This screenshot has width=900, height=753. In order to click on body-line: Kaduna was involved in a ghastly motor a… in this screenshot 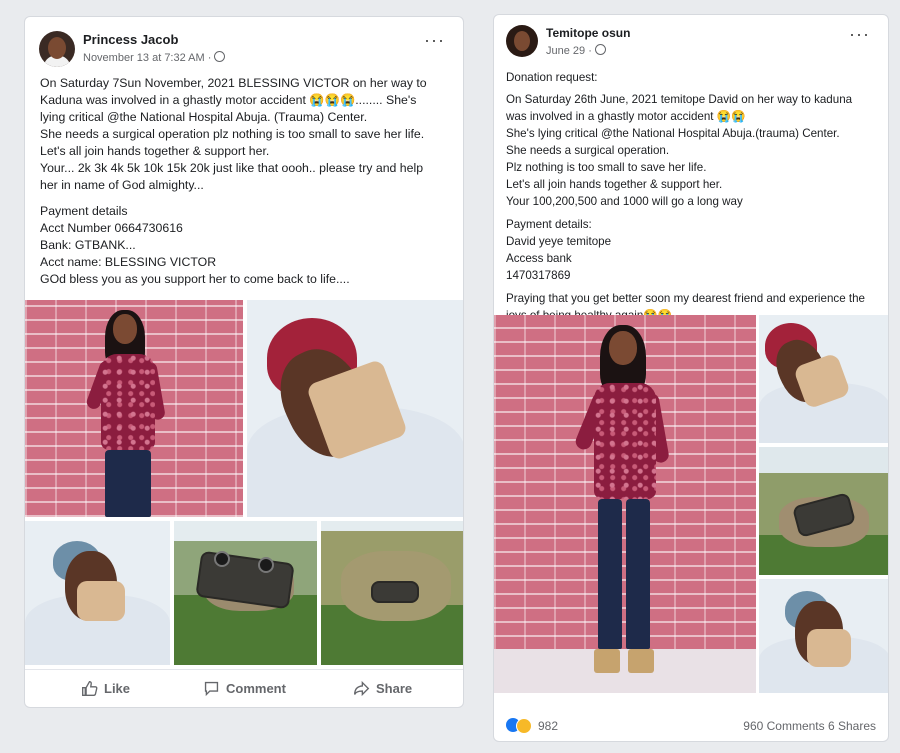, I will do `click(228, 100)`.